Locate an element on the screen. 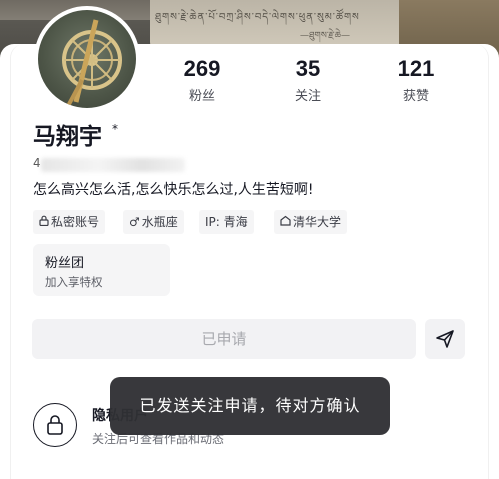 Image resolution: width=499 pixels, height=479 pixels. profile-id: 4 is located at coordinates (109, 165).